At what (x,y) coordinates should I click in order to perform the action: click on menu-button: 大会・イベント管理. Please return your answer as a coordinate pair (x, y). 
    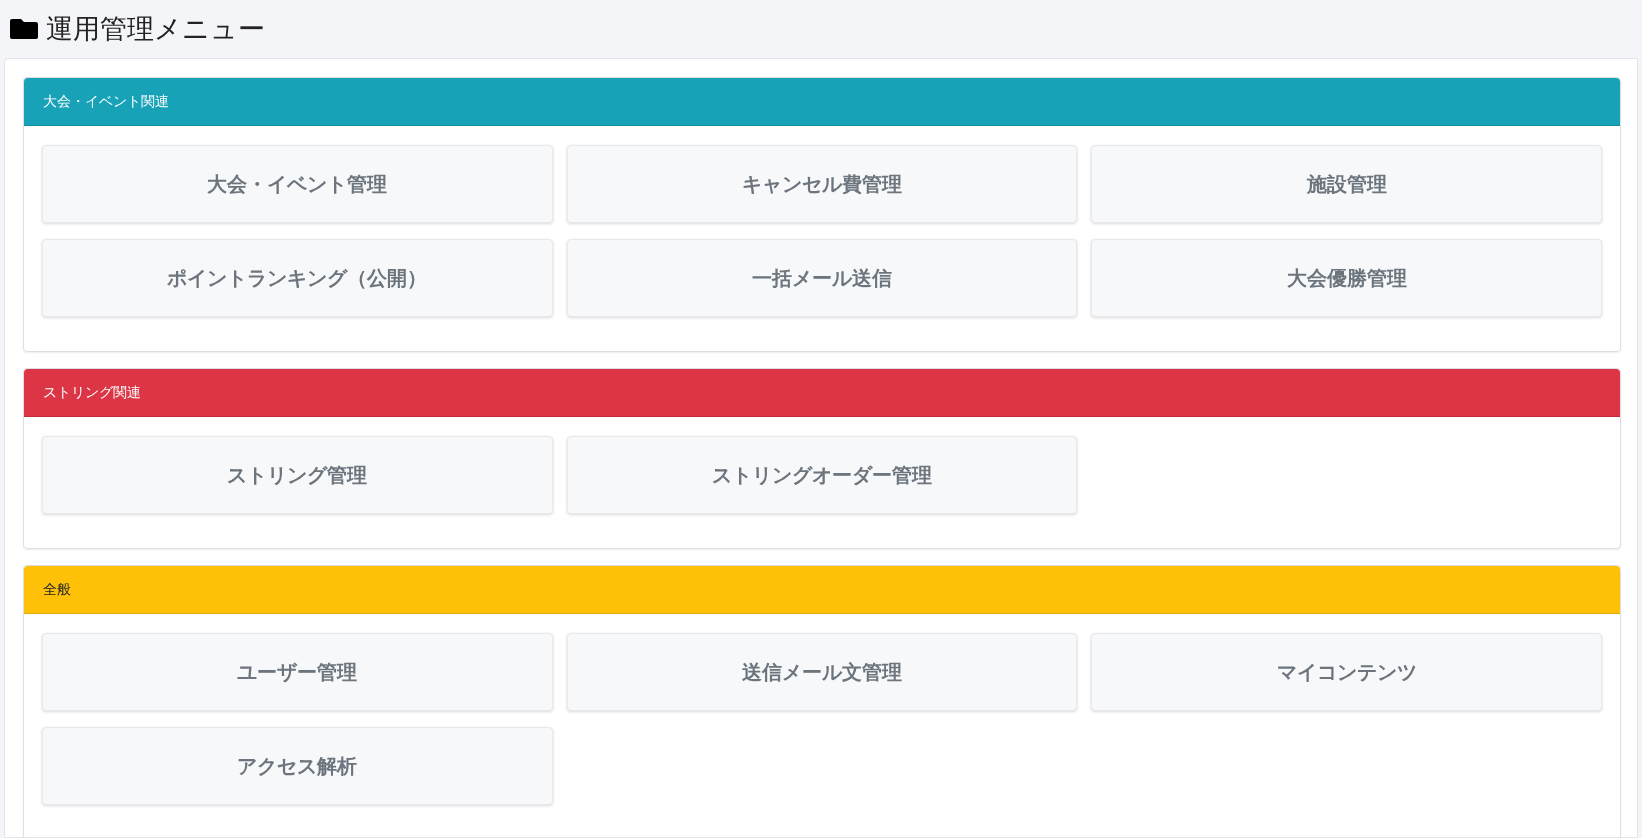
    Looking at the image, I should click on (297, 184).